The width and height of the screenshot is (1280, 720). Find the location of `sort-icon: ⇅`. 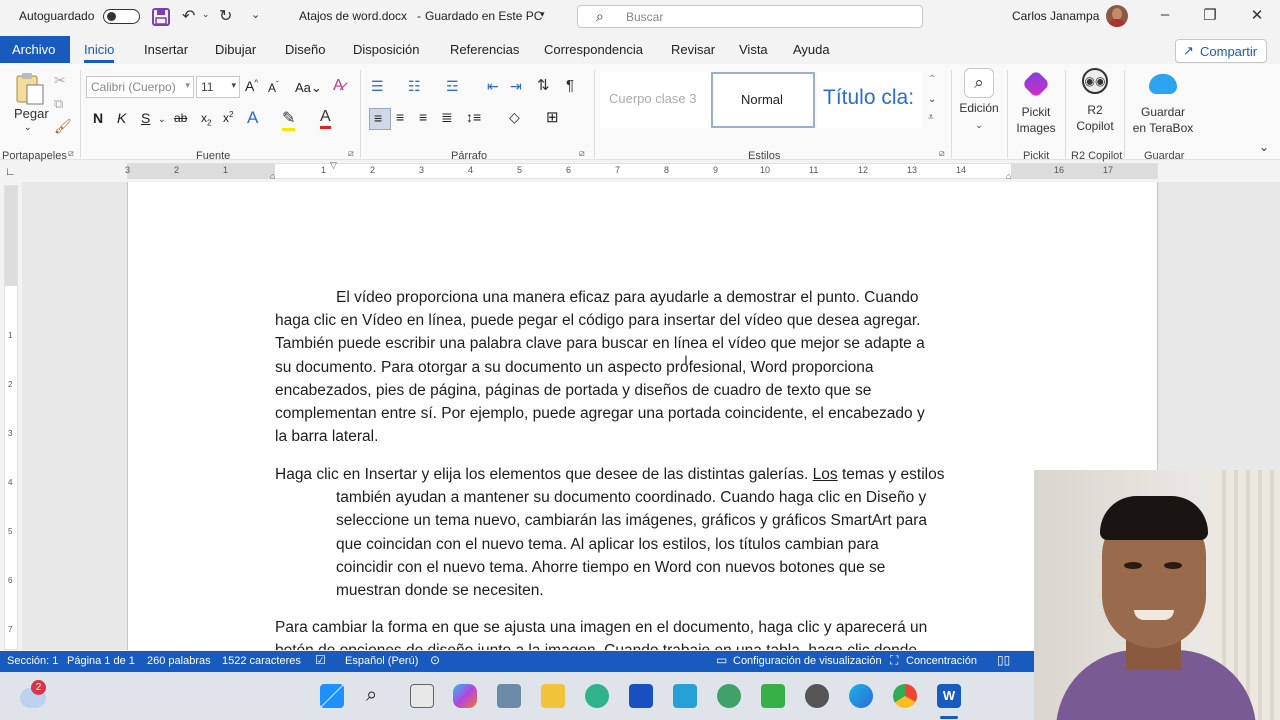

sort-icon: ⇅ is located at coordinates (543, 85).